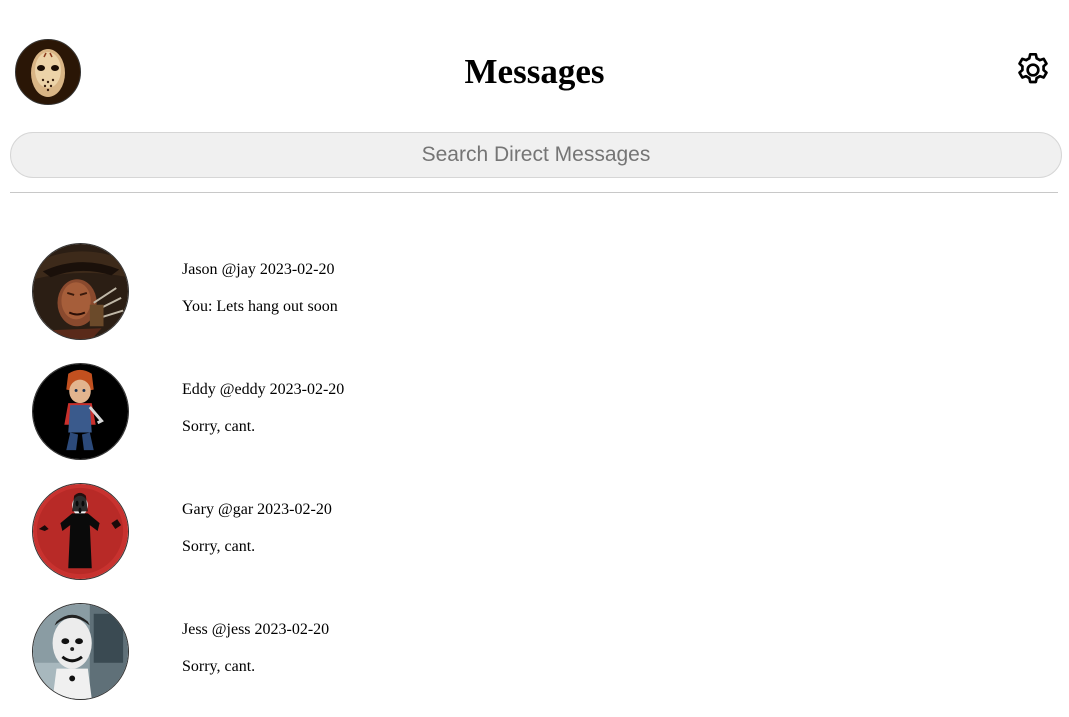 This screenshot has width=1069, height=717. Describe the element at coordinates (536, 155) in the screenshot. I see `search-input` at that location.